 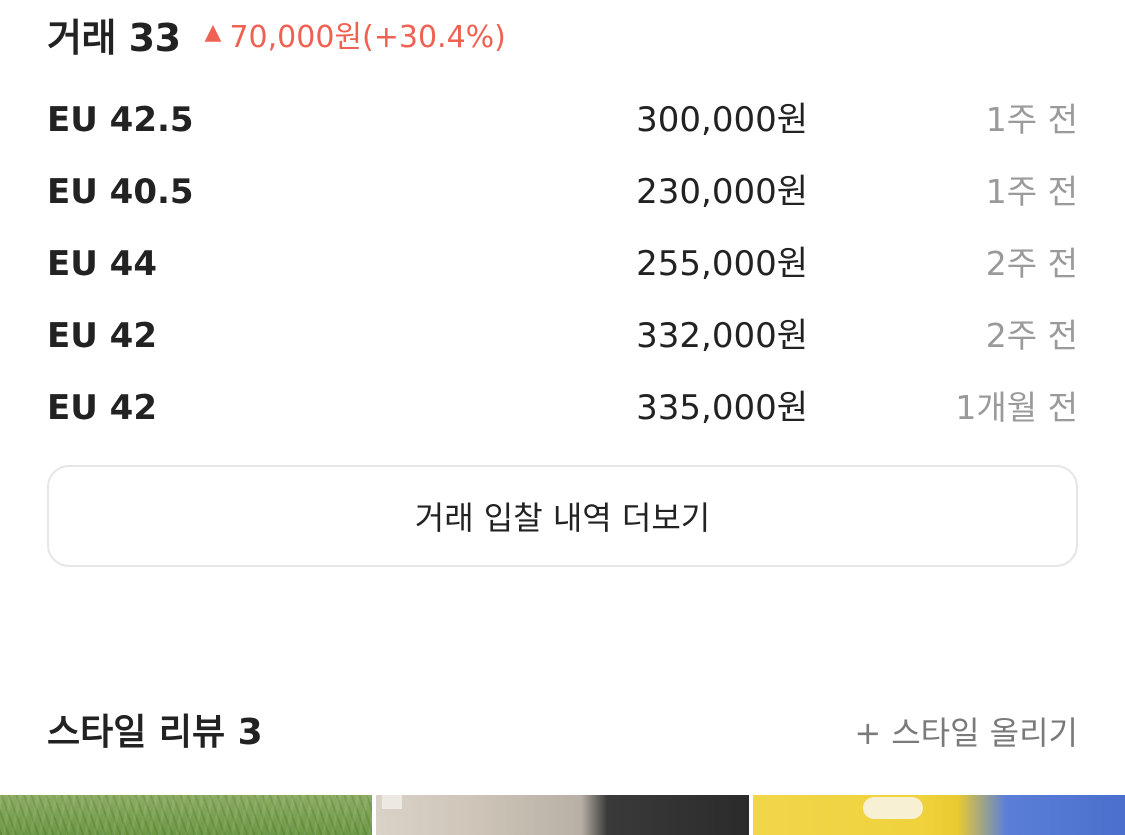 I want to click on trade-size: EU 40.5, so click(x=120, y=192).